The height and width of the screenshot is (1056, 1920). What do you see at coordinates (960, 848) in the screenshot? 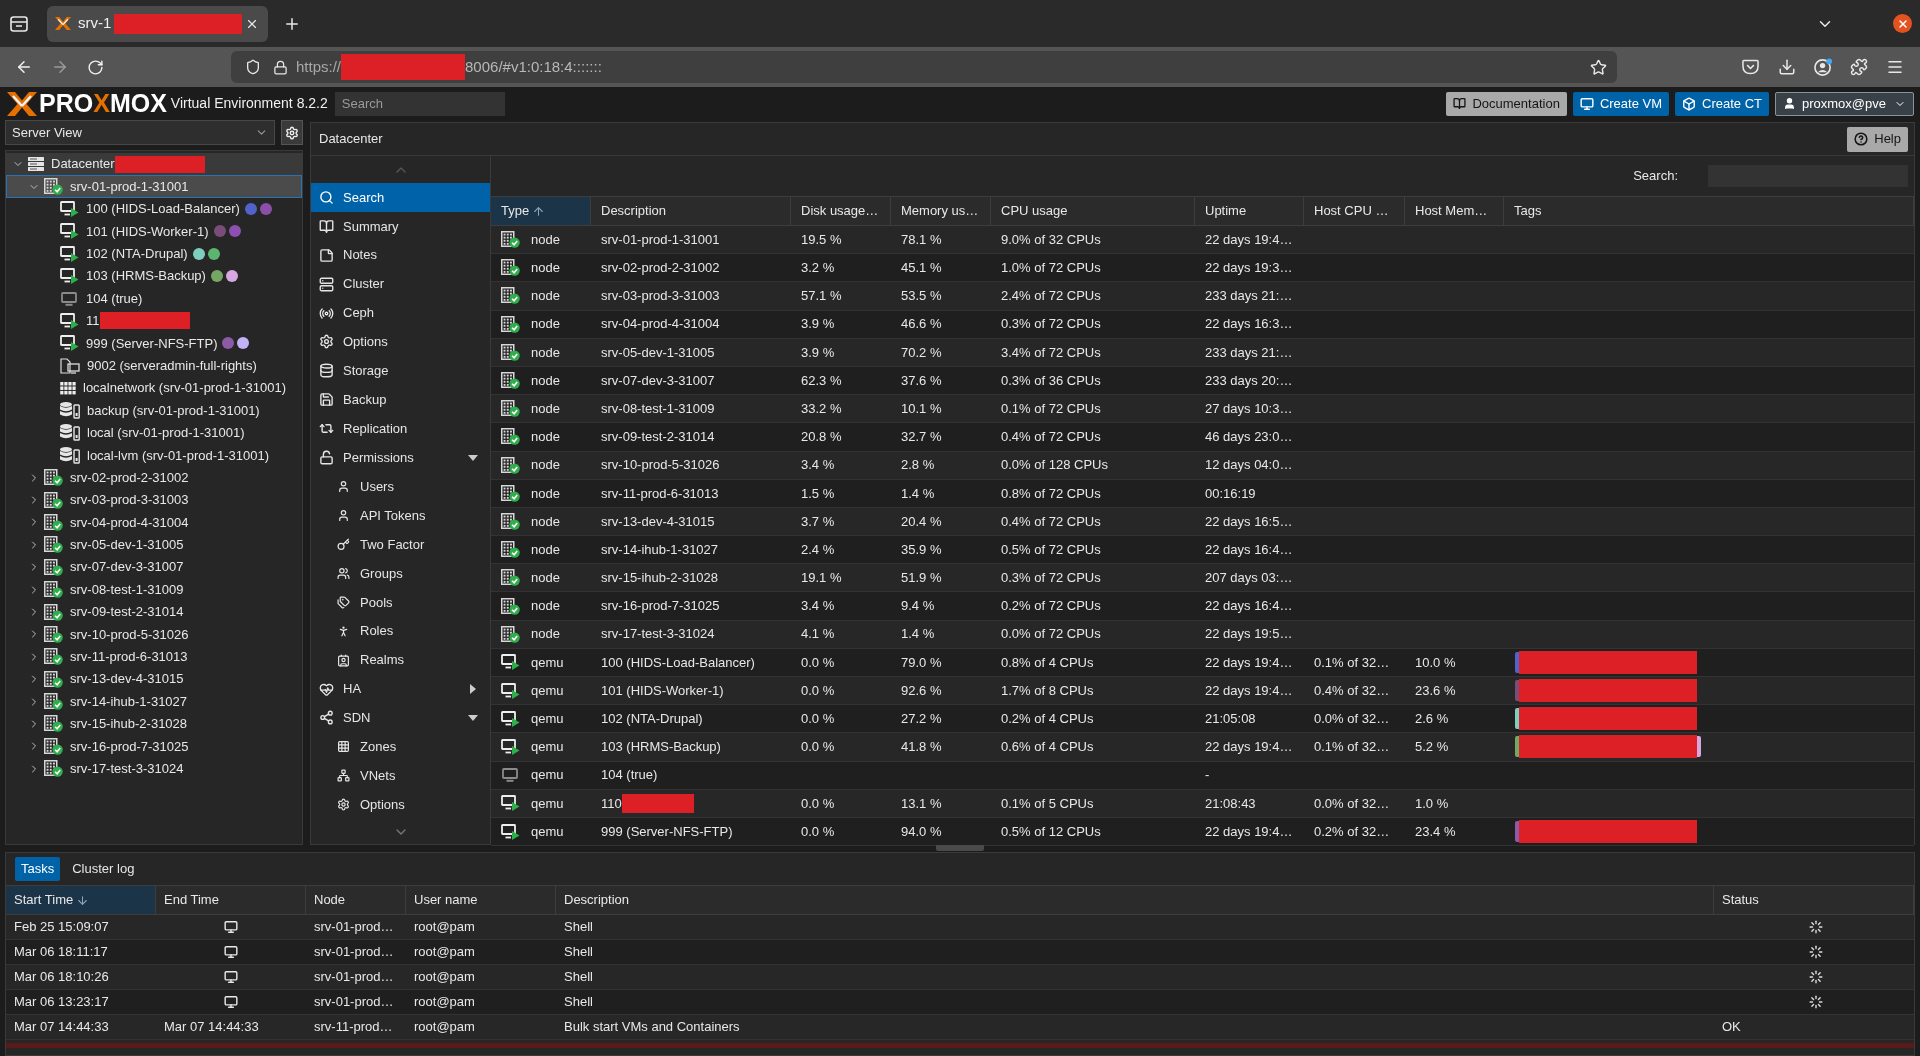
I see `collapse-handle` at bounding box center [960, 848].